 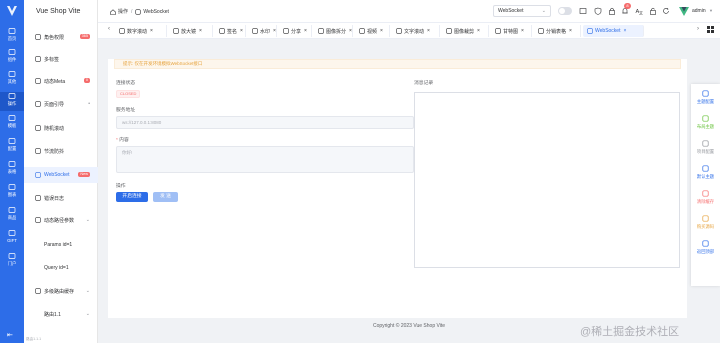 I want to click on fullscreen-icon, so click(x=583, y=11).